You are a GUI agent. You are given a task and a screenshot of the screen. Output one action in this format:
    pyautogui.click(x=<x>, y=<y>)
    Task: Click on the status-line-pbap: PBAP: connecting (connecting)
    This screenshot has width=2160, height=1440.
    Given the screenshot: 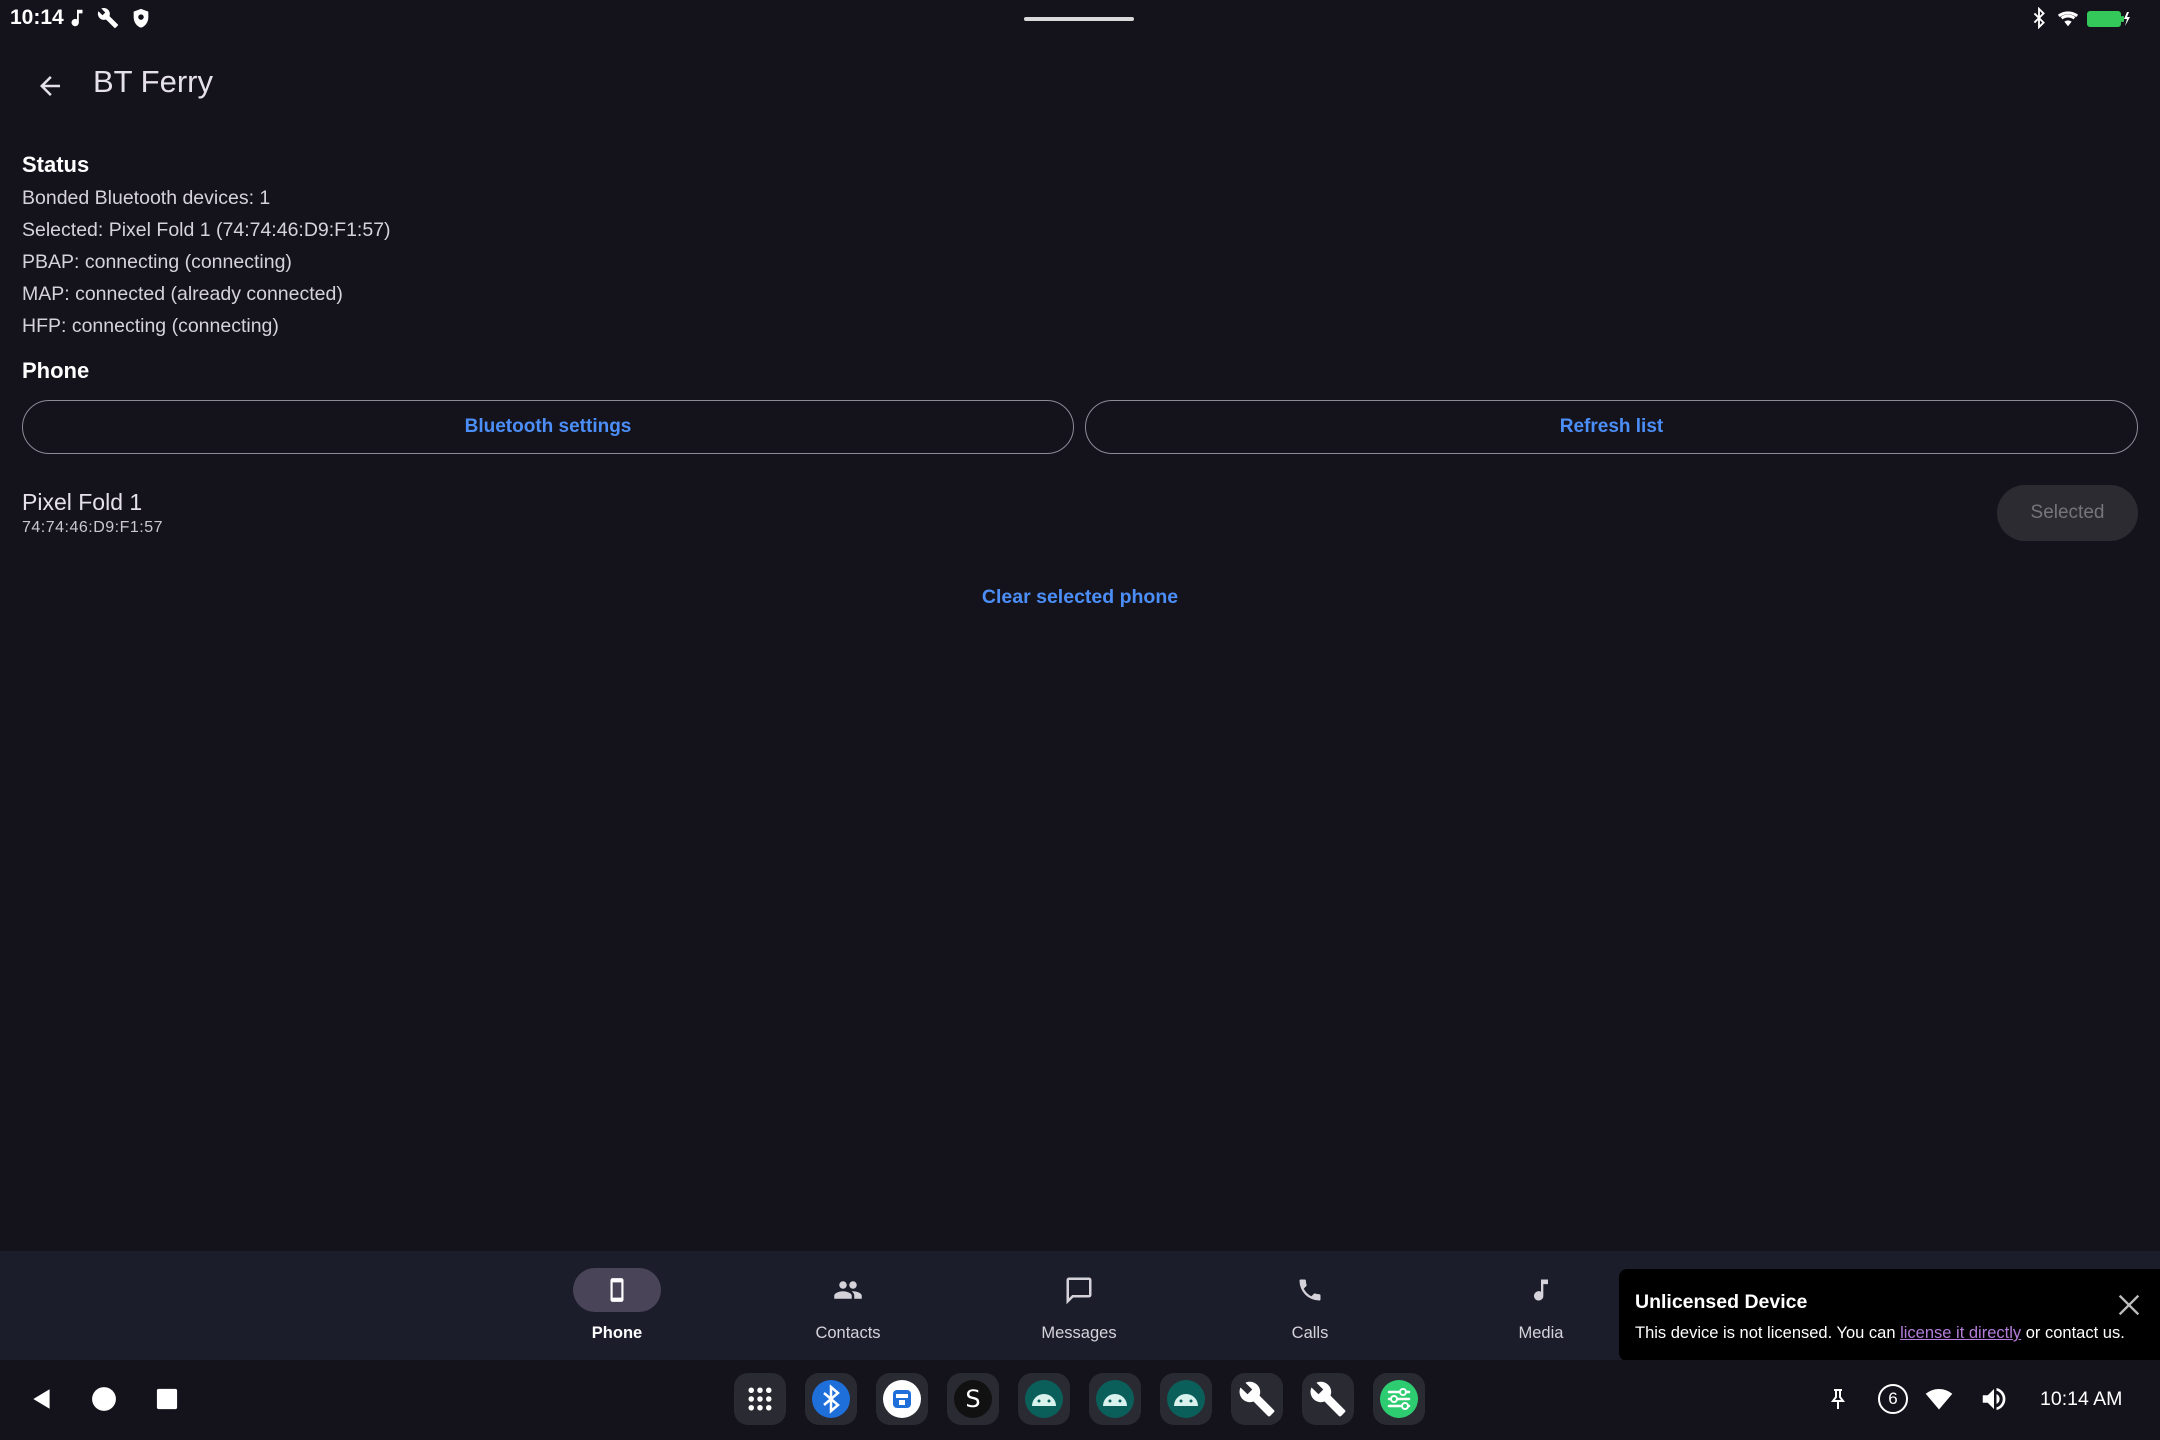 What is the action you would take?
    pyautogui.click(x=157, y=262)
    